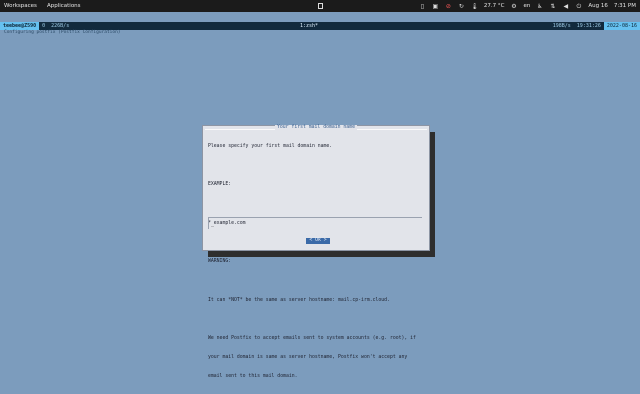 The height and width of the screenshot is (394, 640). I want to click on tmux-host: teebee@Z590, so click(20, 26).